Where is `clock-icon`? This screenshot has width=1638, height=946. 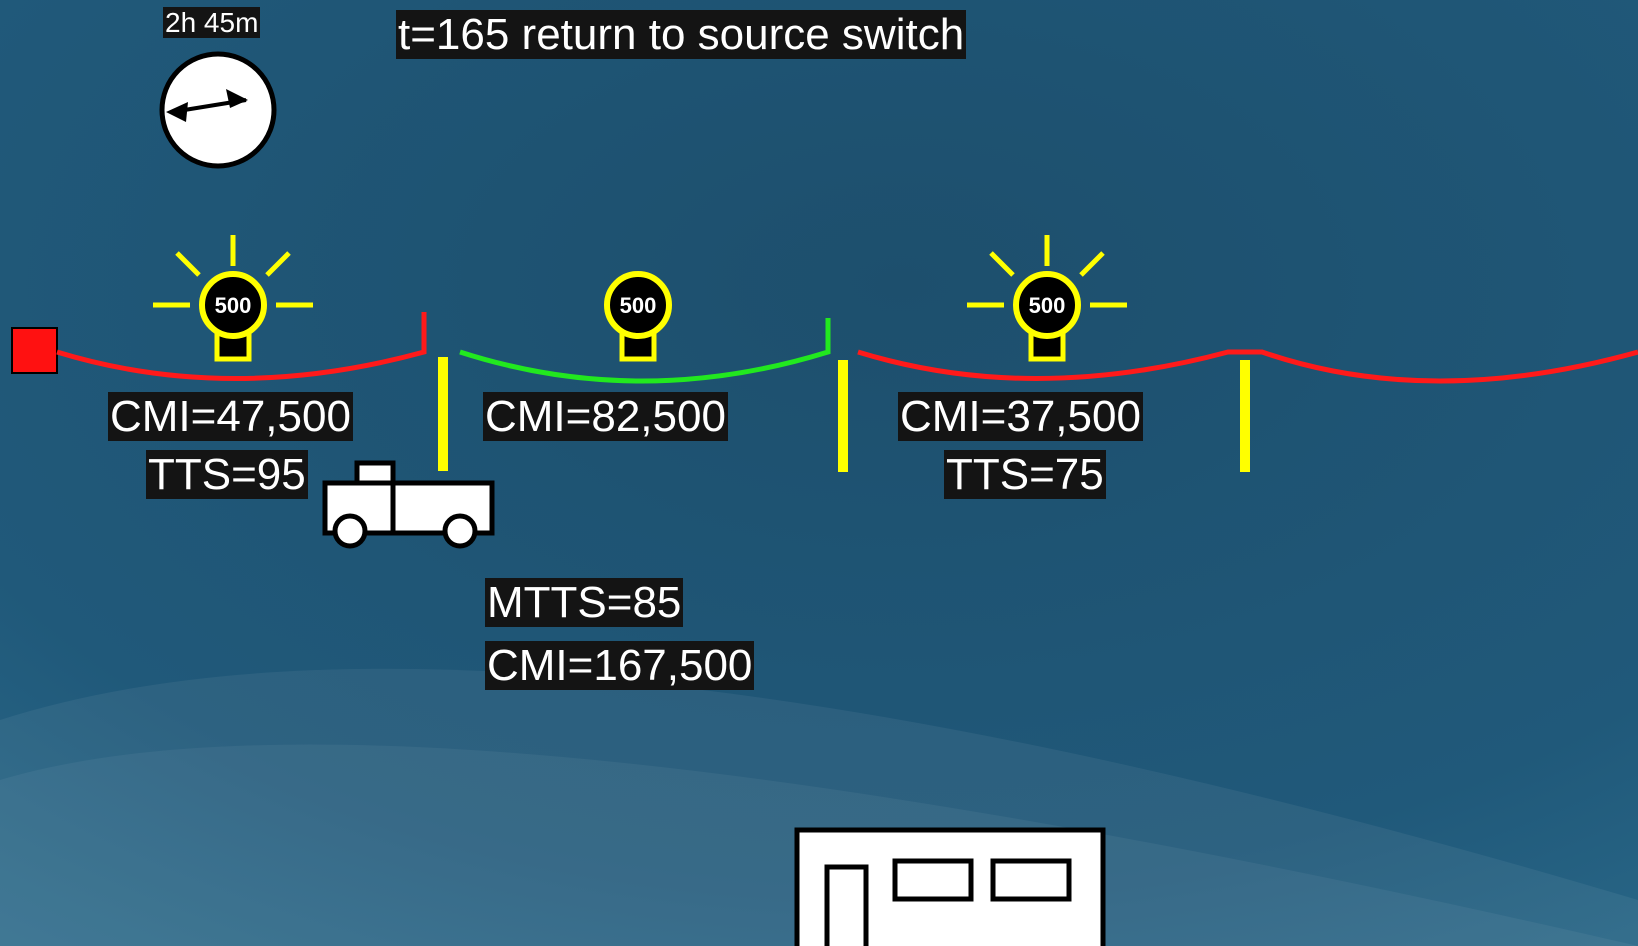
clock-icon is located at coordinates (218, 110).